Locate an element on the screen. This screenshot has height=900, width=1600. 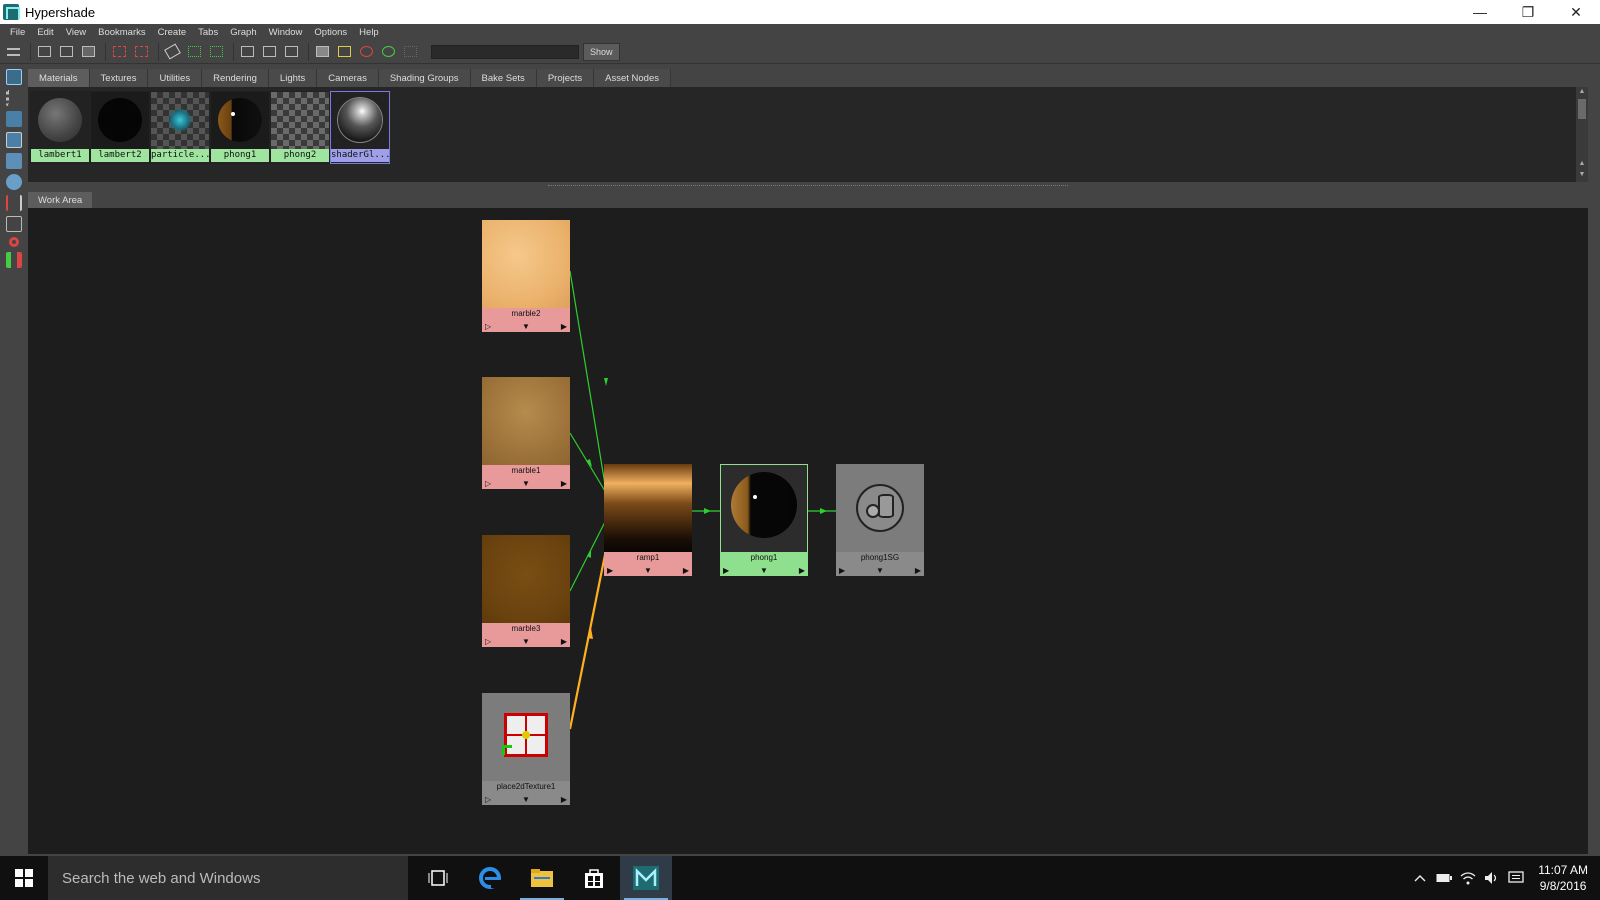
tab-materials: Materials is located at coordinates (59, 78).